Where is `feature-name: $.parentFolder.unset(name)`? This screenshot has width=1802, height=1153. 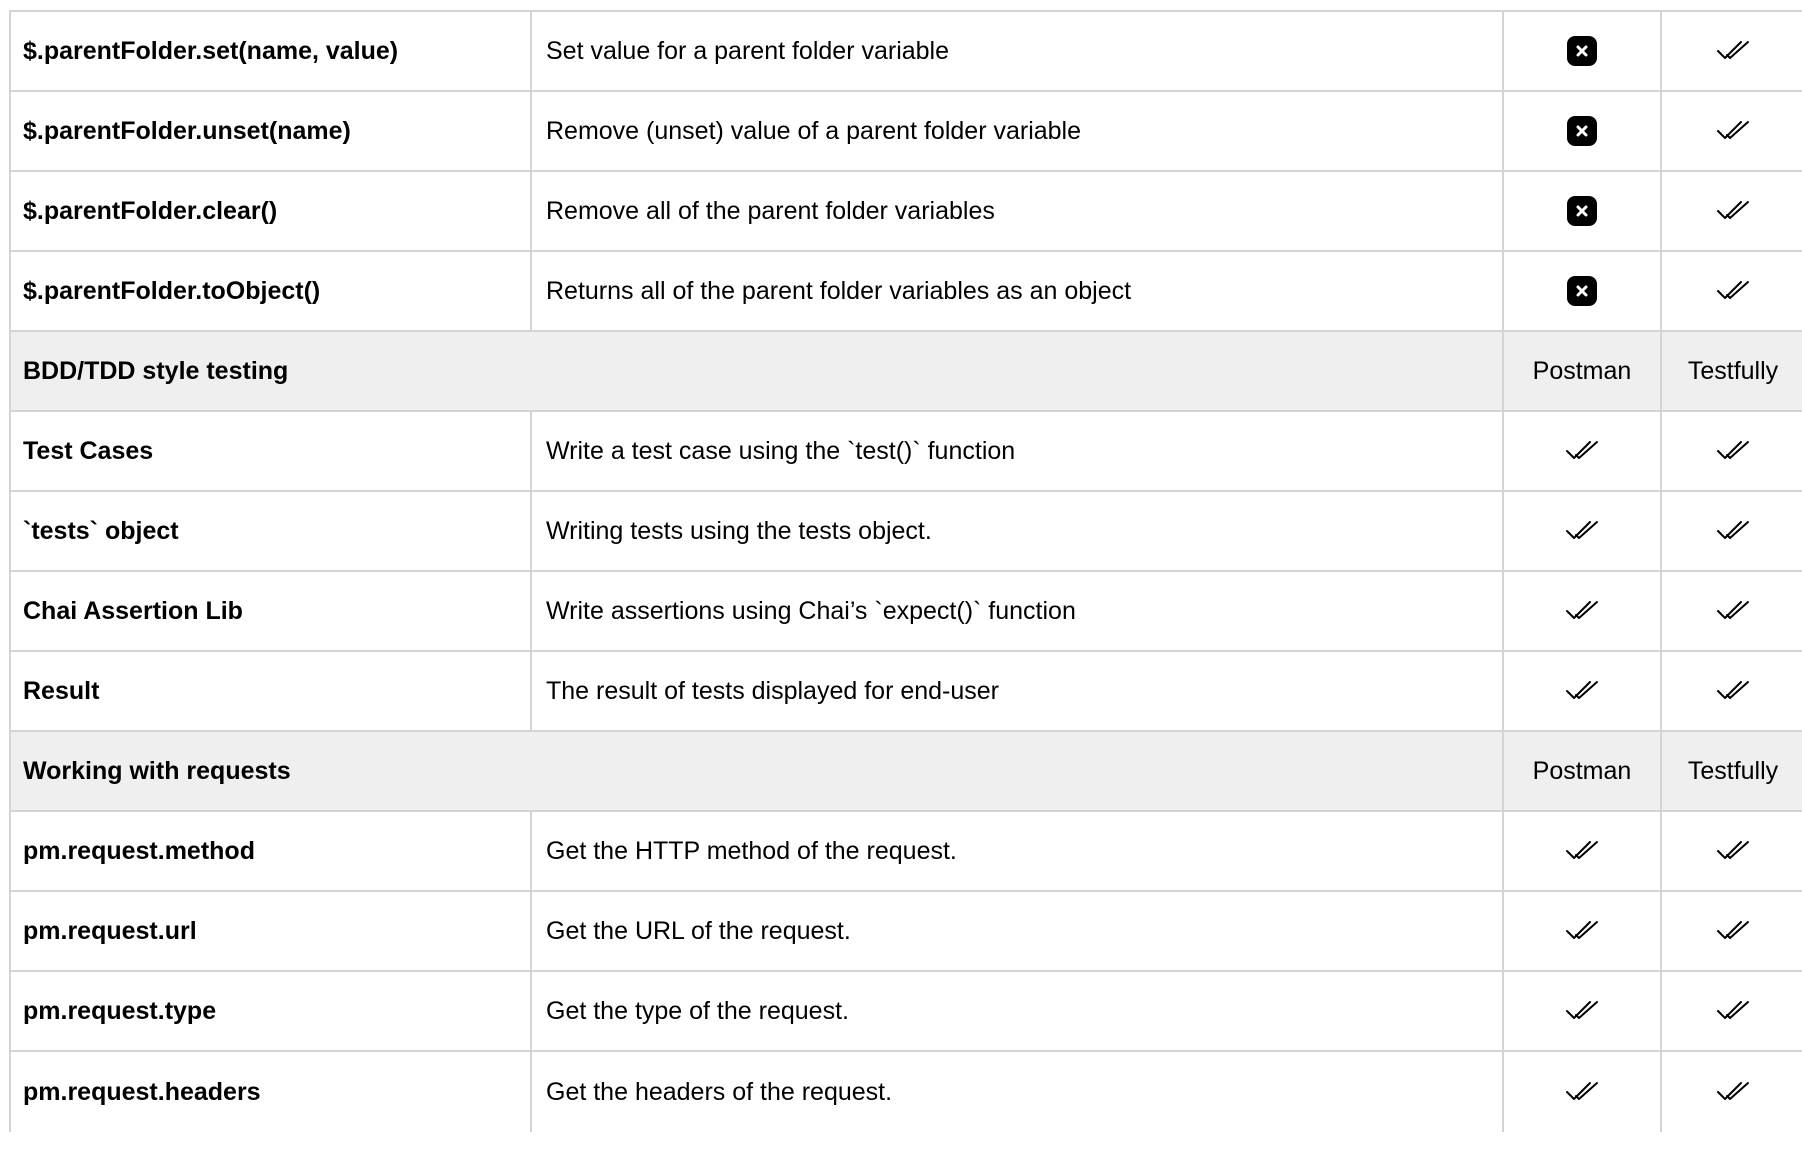 feature-name: $.parentFolder.unset(name) is located at coordinates (271, 131).